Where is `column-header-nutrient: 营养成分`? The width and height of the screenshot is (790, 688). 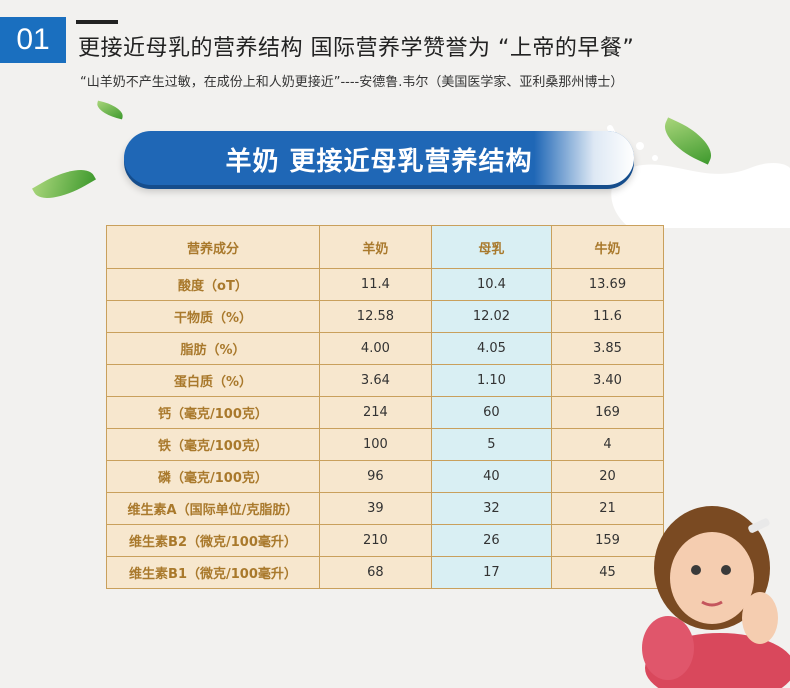 column-header-nutrient: 营养成分 is located at coordinates (213, 247).